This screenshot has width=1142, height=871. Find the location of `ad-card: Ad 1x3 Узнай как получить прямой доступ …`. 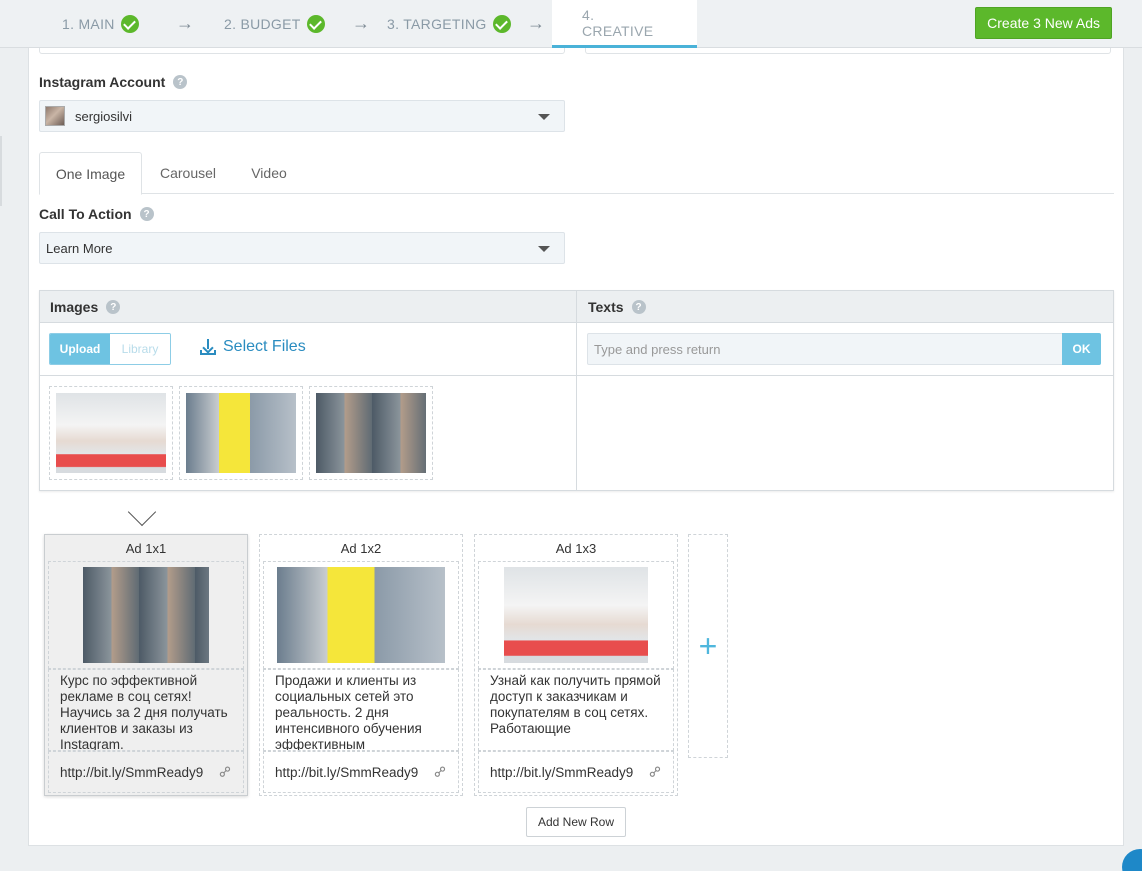

ad-card: Ad 1x3 Узнай как получить прямой доступ … is located at coordinates (576, 665).